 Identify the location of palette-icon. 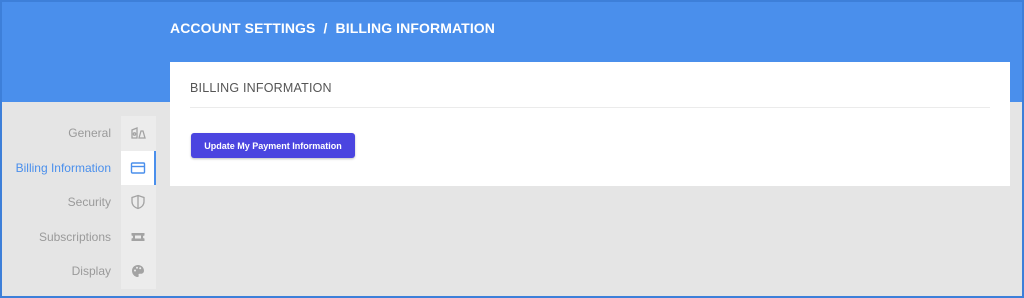
(138, 271).